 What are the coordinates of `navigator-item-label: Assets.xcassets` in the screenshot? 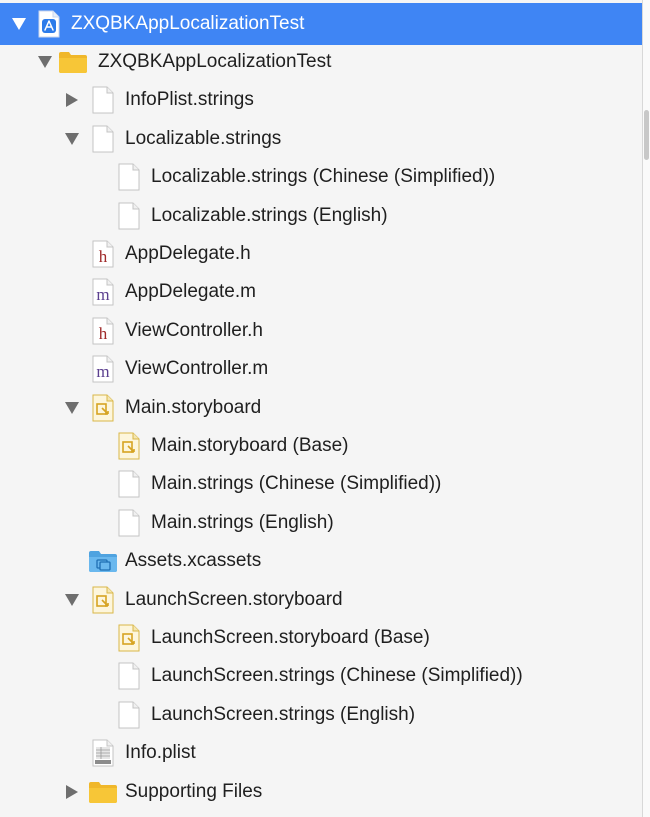 It's located at (193, 561).